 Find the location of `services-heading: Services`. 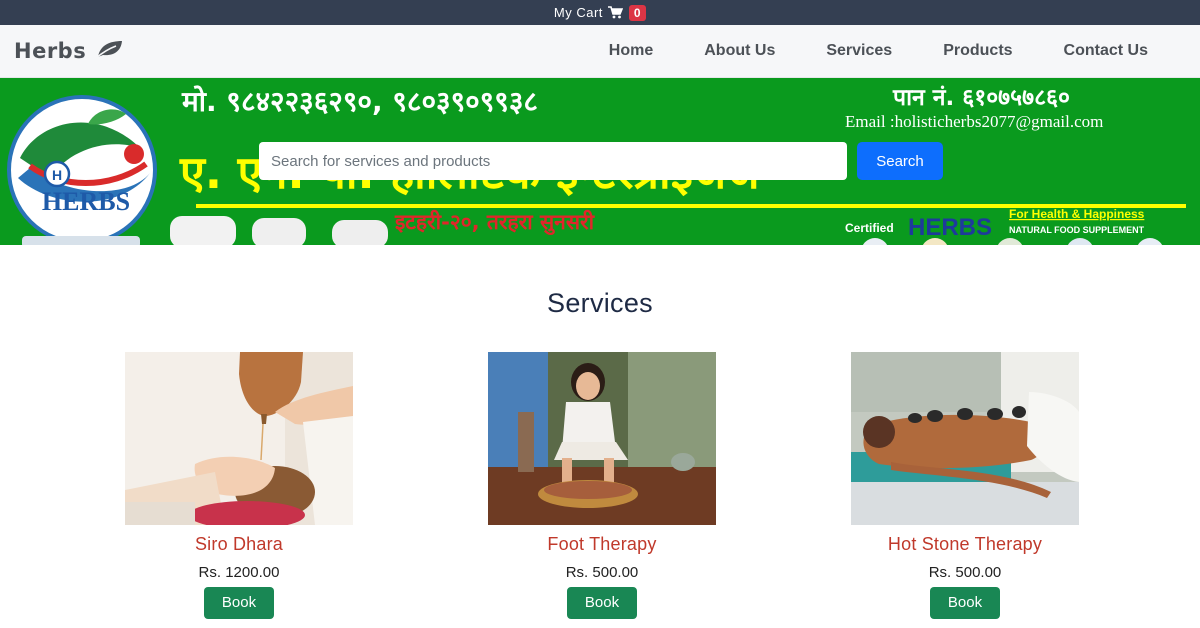

services-heading: Services is located at coordinates (600, 303).